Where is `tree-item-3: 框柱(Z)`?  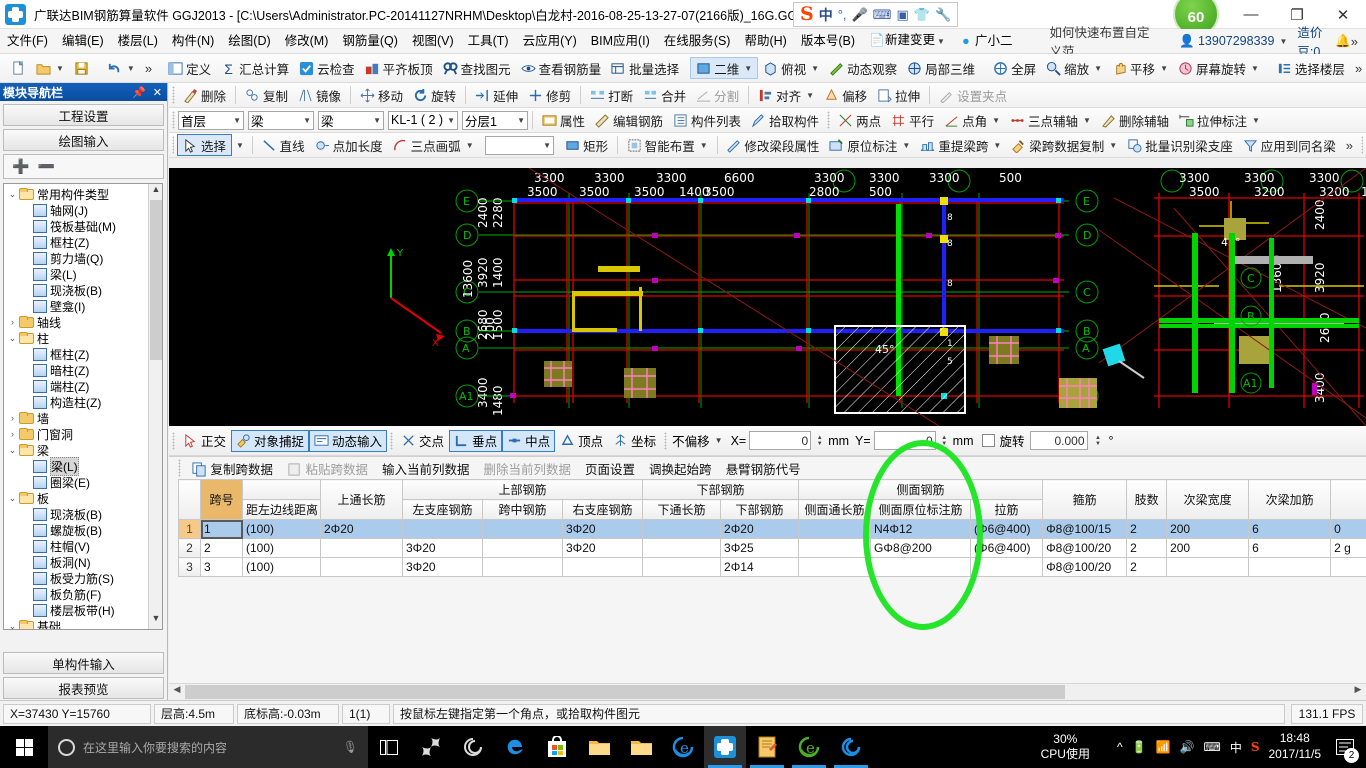 tree-item-3: 框柱(Z) is located at coordinates (84, 242).